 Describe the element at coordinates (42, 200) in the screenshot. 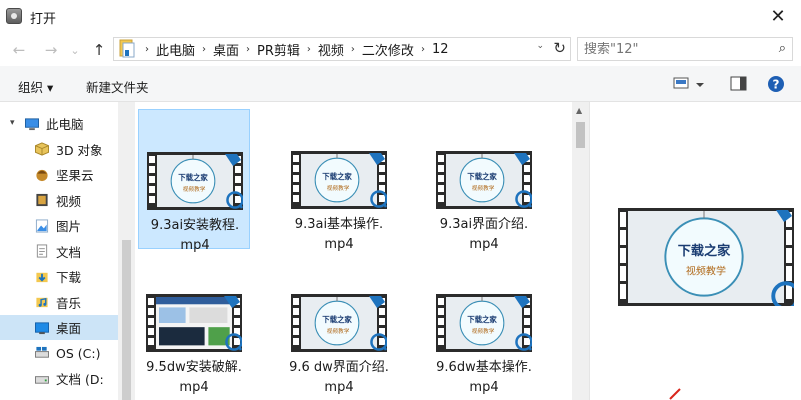

I see `videos-icon` at that location.